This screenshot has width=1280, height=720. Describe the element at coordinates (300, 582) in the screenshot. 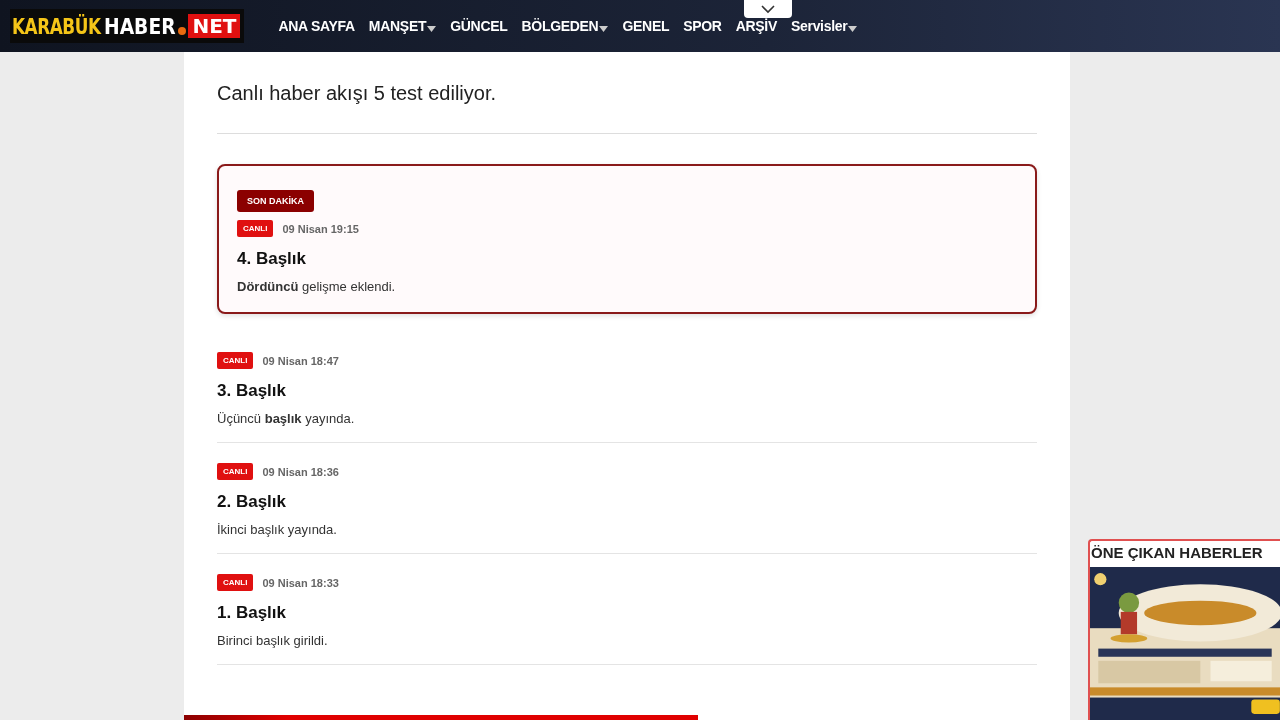

I see `entry-time: 09 Nisan 18:33` at that location.